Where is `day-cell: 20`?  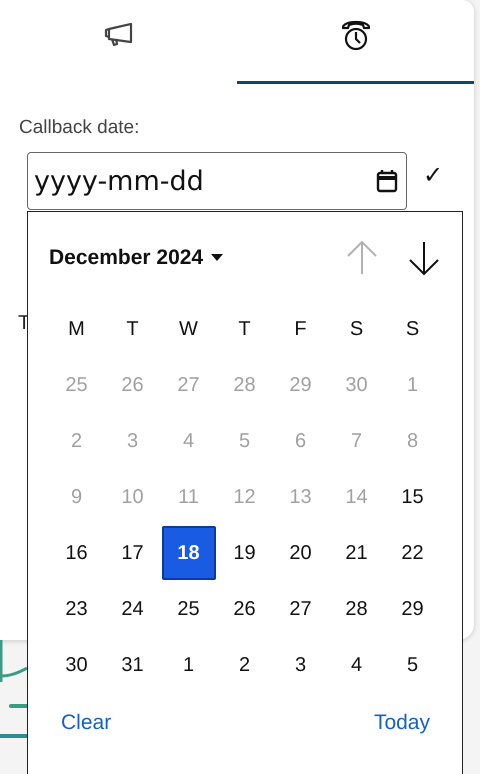
day-cell: 20 is located at coordinates (301, 553).